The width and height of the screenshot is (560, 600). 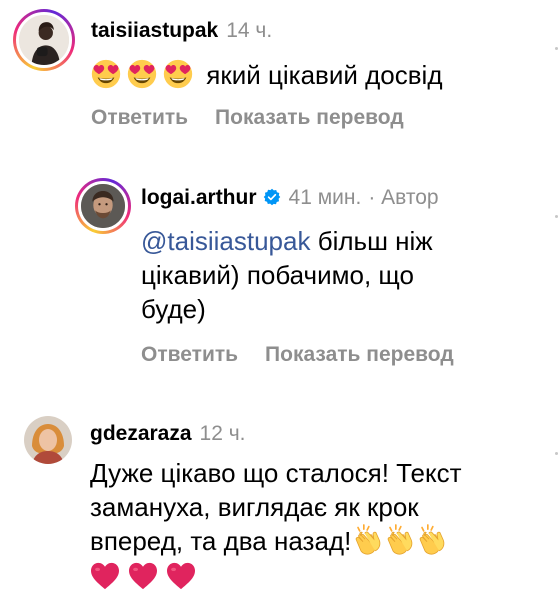 I want to click on comment-text-line: вперед, та два назад!, so click(x=221, y=541).